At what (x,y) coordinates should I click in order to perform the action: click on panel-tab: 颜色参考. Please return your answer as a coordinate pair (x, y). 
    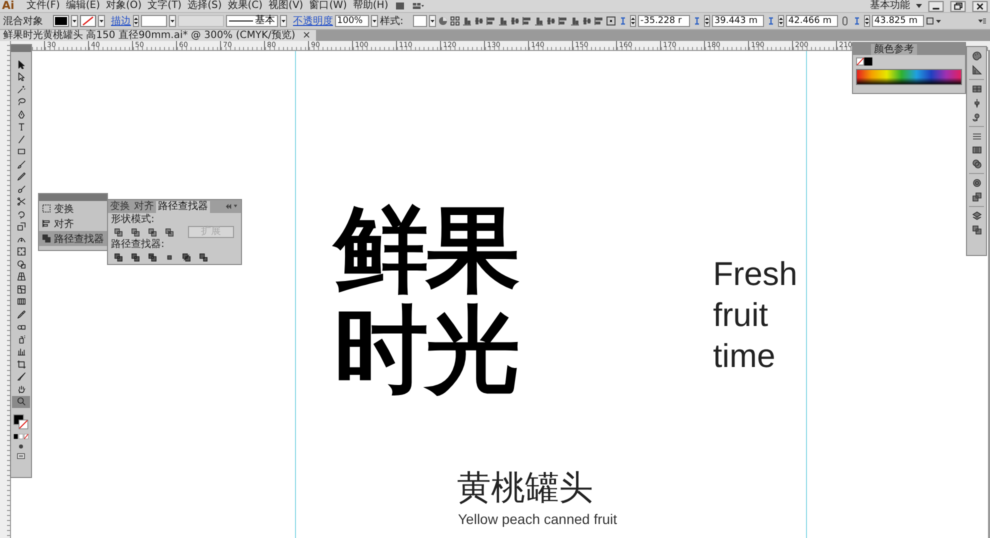
    Looking at the image, I should click on (894, 49).